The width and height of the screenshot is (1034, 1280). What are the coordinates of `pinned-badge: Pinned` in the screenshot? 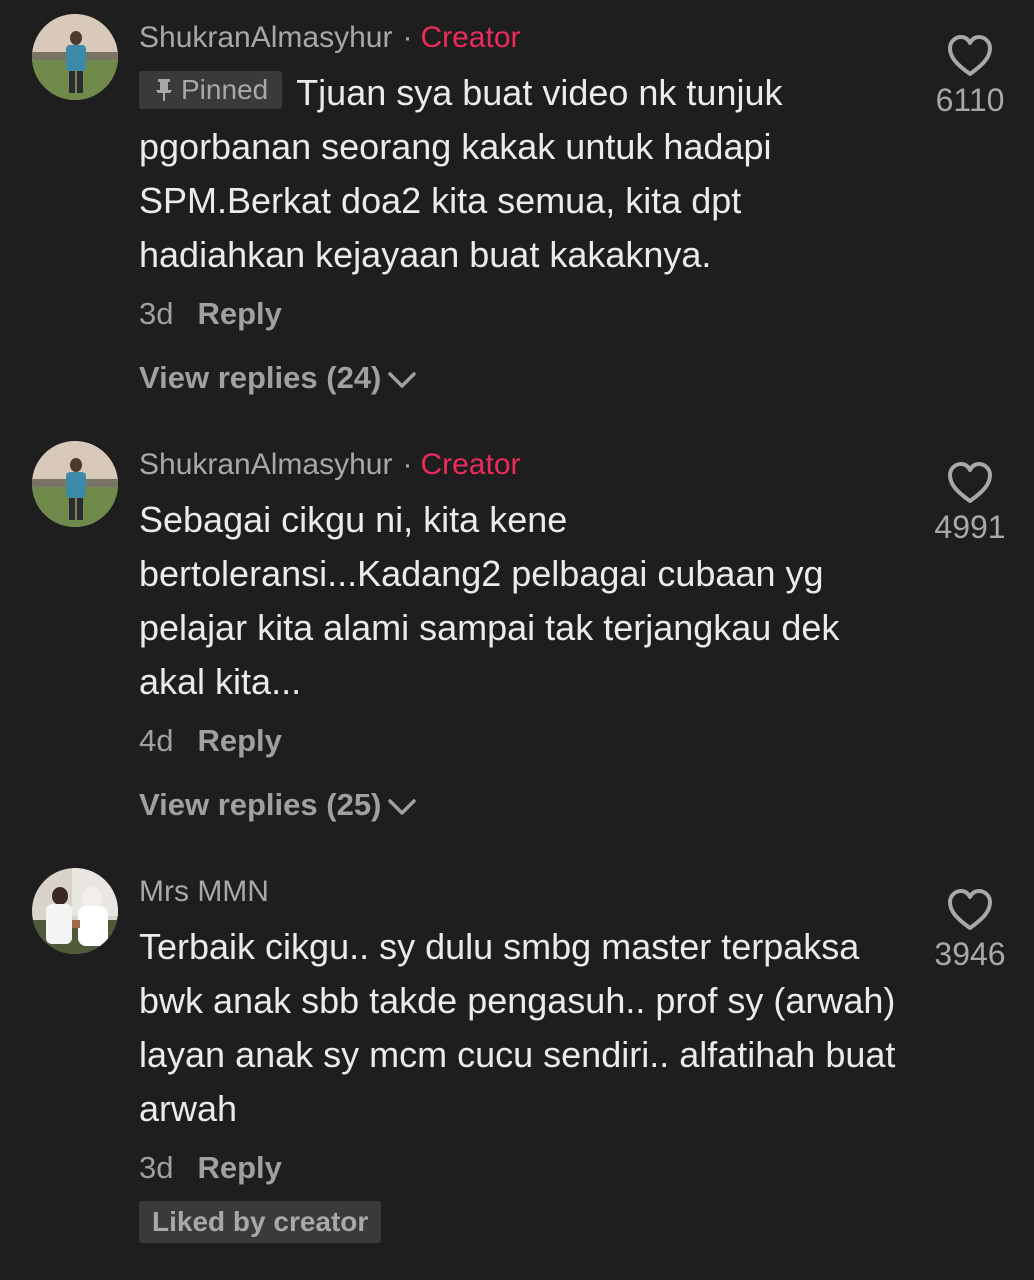 It's located at (211, 90).